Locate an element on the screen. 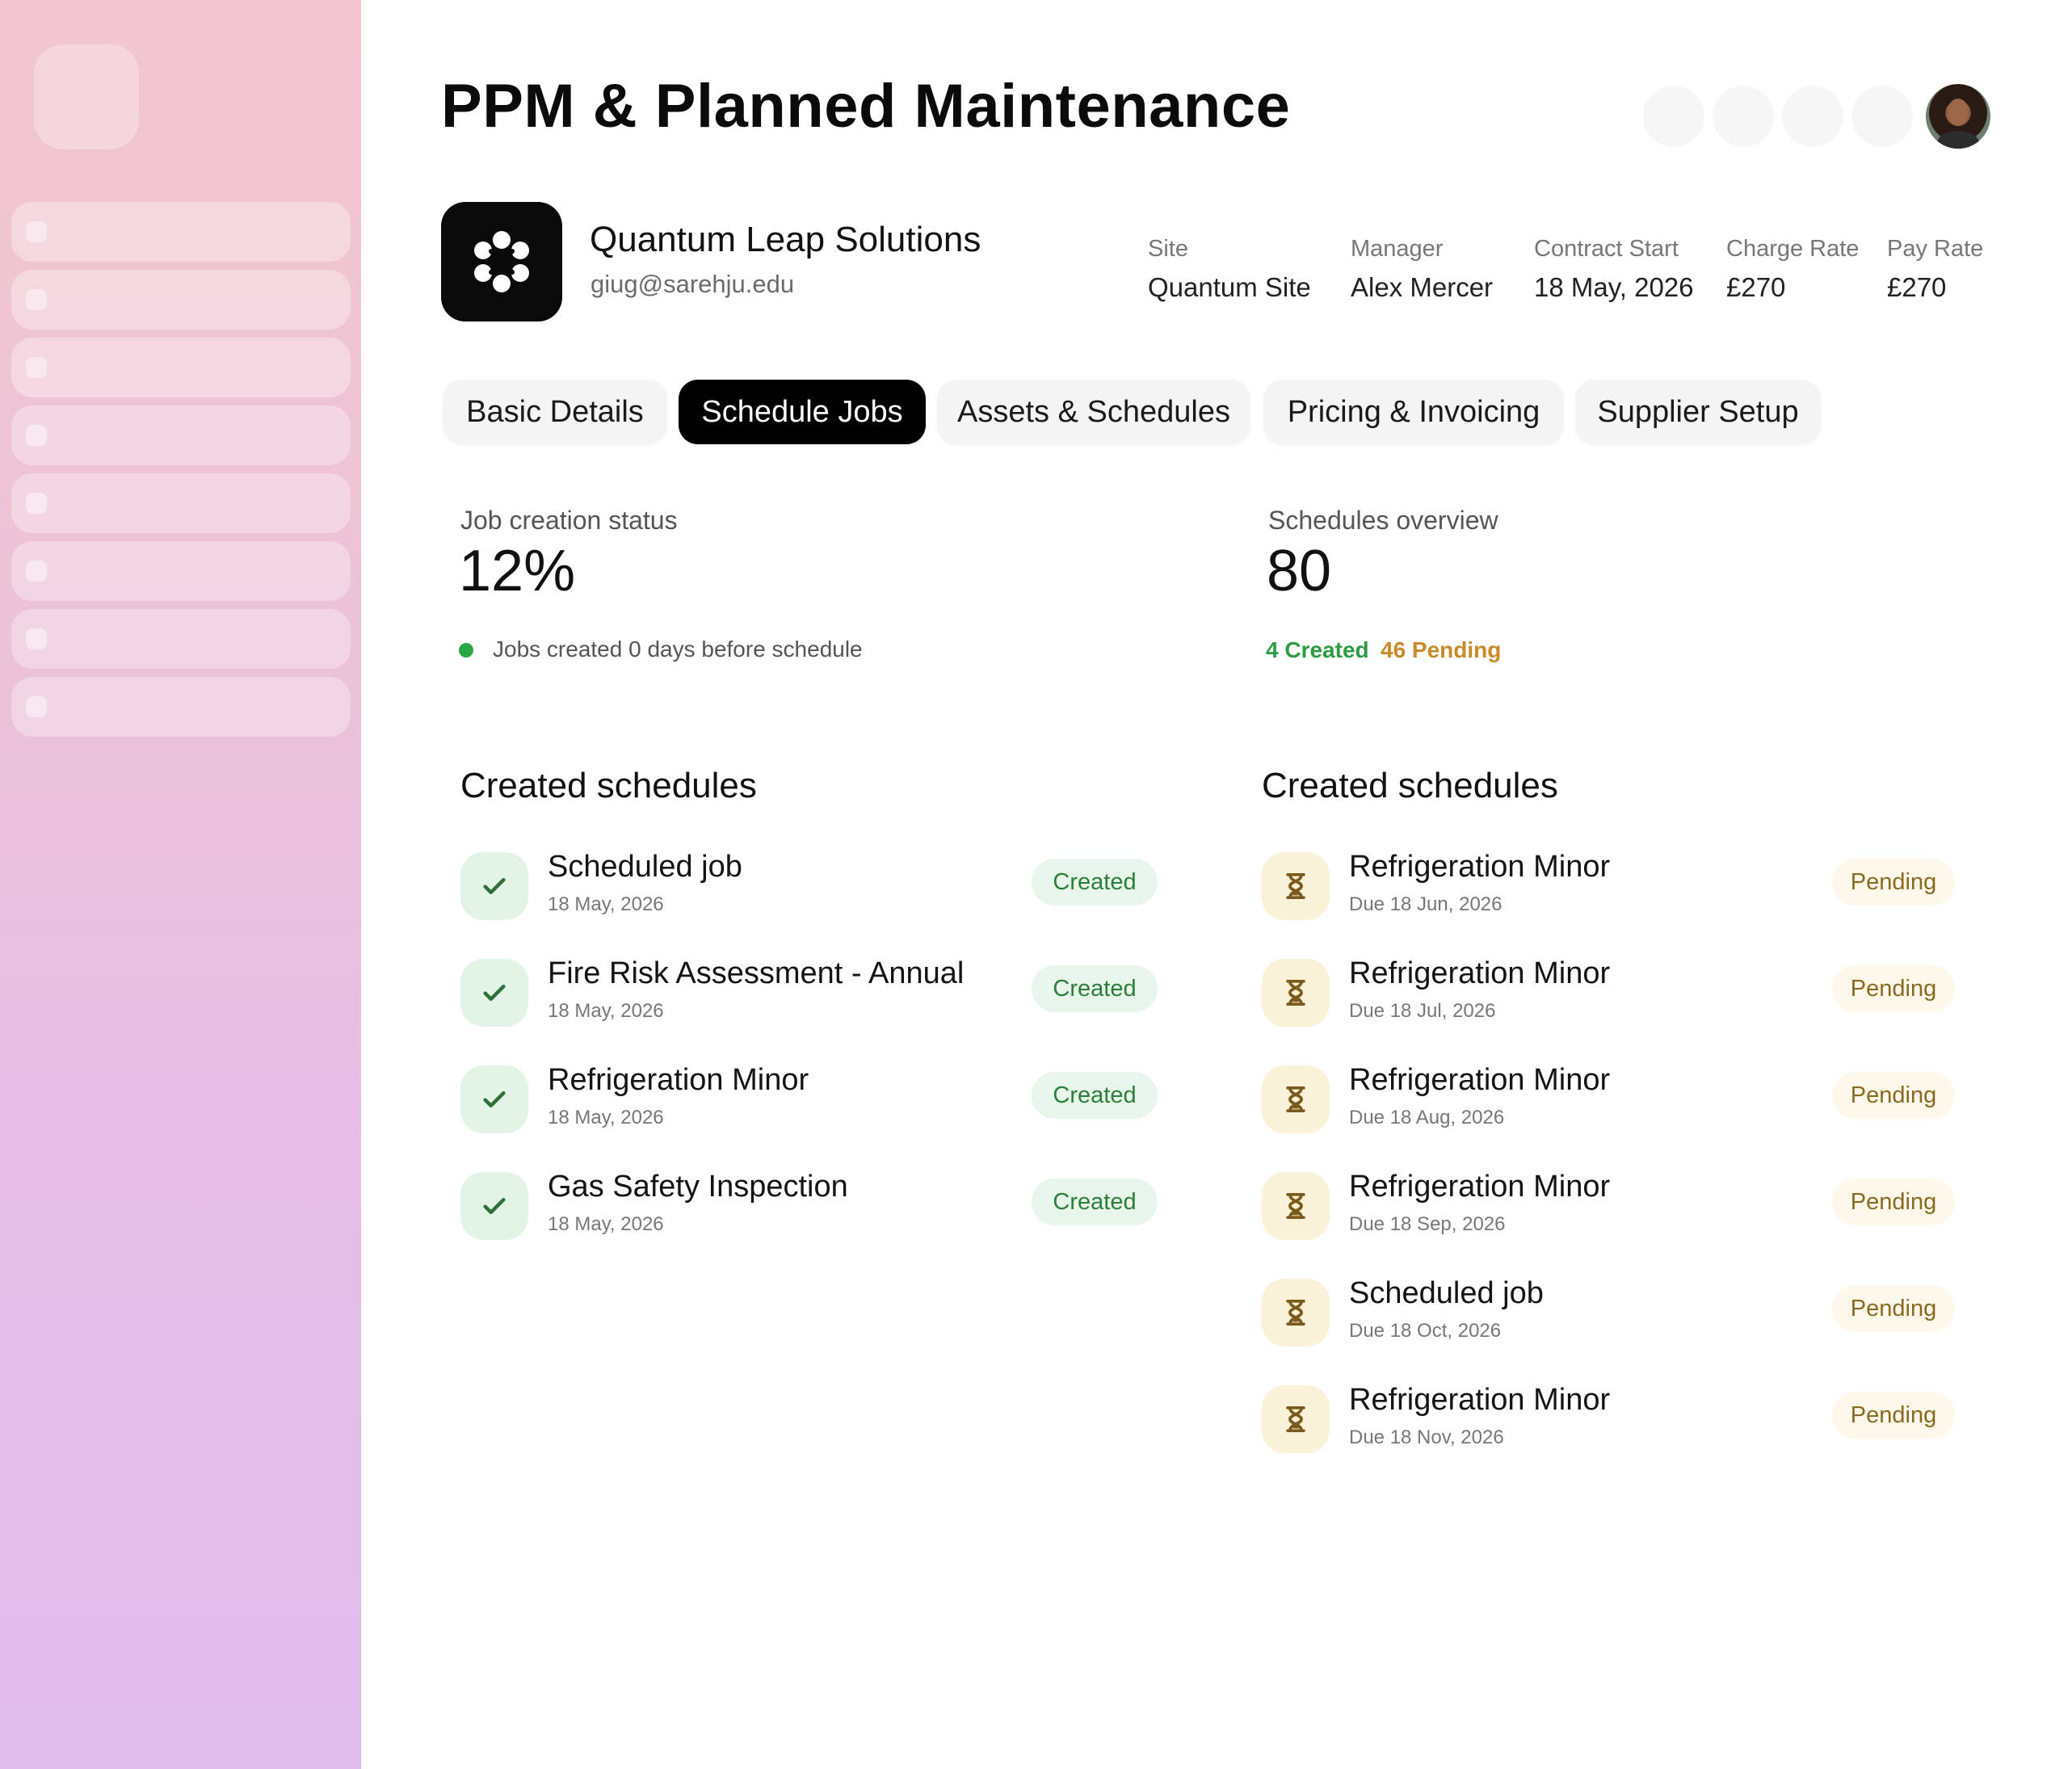  avatar is located at coordinates (1958, 116).